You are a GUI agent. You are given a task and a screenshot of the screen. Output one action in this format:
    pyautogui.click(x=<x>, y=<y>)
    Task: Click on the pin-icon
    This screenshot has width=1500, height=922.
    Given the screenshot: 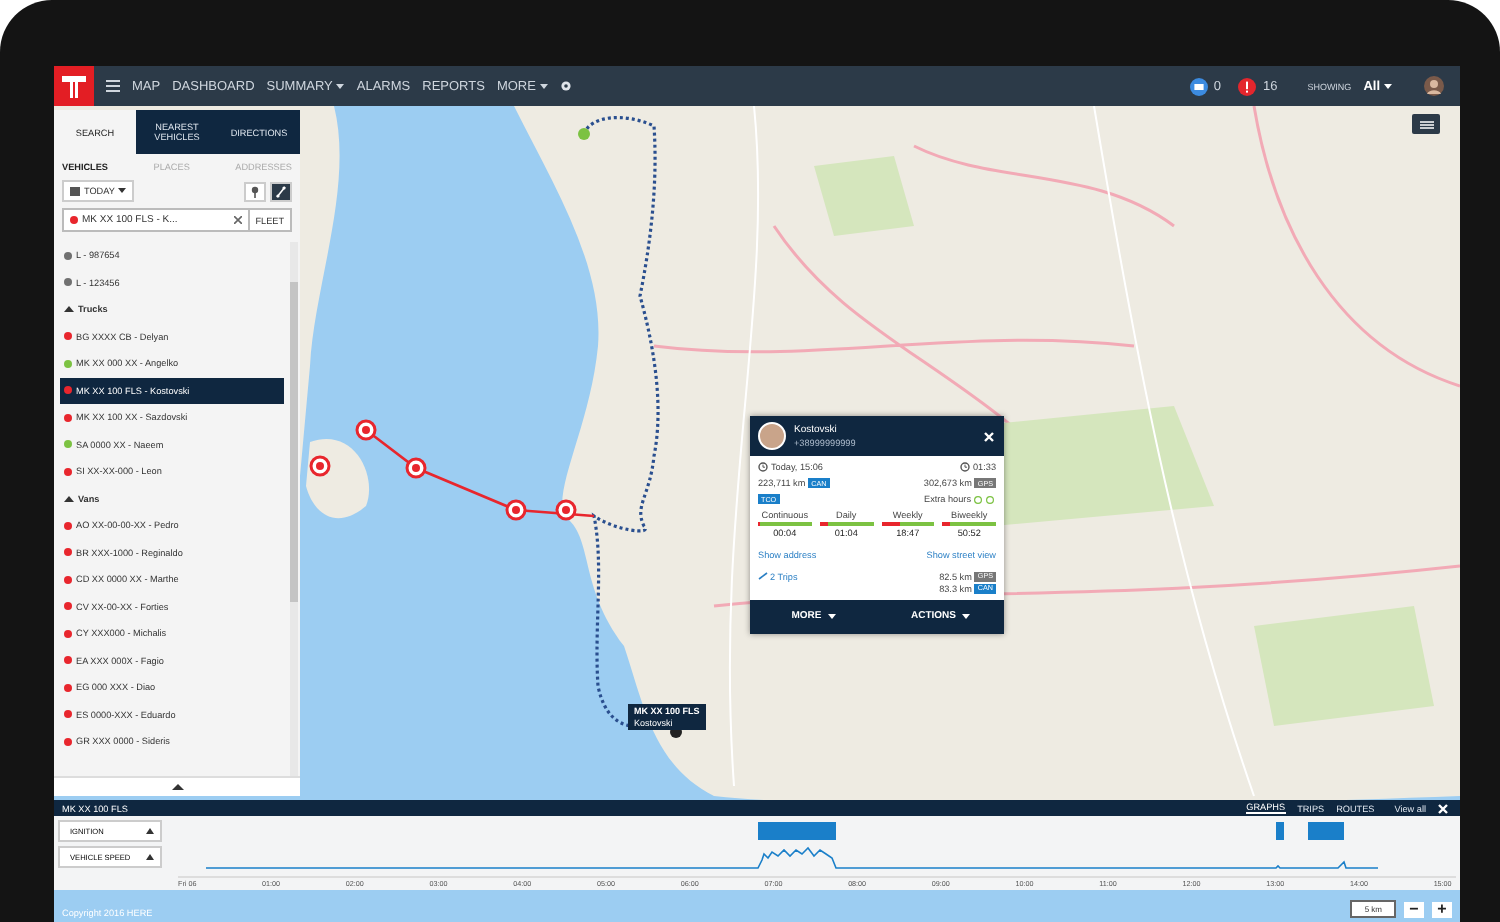 What is the action you would take?
    pyautogui.click(x=255, y=191)
    